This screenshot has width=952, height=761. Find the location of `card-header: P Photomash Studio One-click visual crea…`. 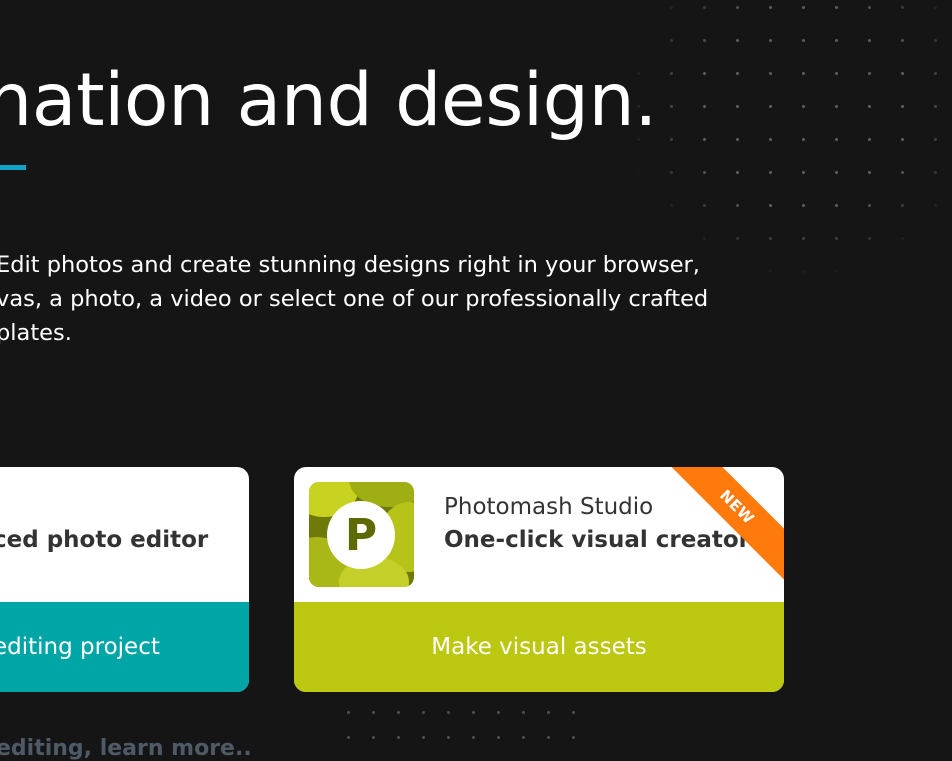

card-header: P Photomash Studio One-click visual crea… is located at coordinates (539, 534).